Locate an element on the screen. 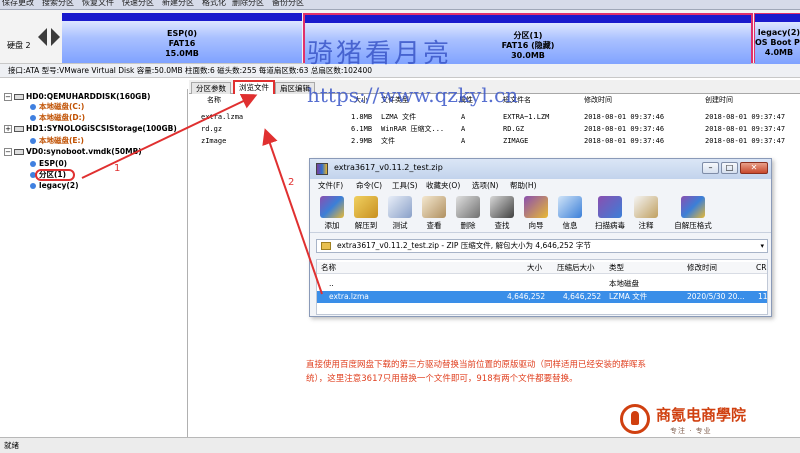 The width and height of the screenshot is (800, 453). file-name: extra.lzma is located at coordinates (222, 117).